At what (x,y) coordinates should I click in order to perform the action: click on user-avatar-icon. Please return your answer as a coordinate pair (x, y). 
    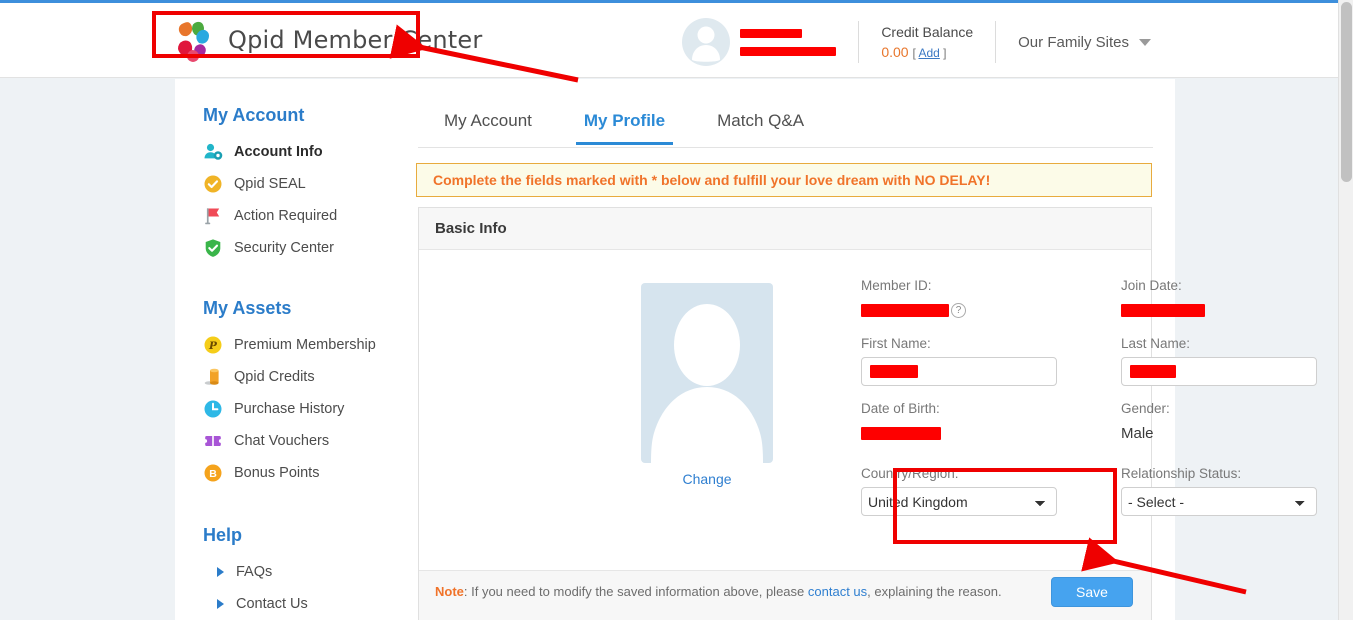
    Looking at the image, I should click on (706, 44).